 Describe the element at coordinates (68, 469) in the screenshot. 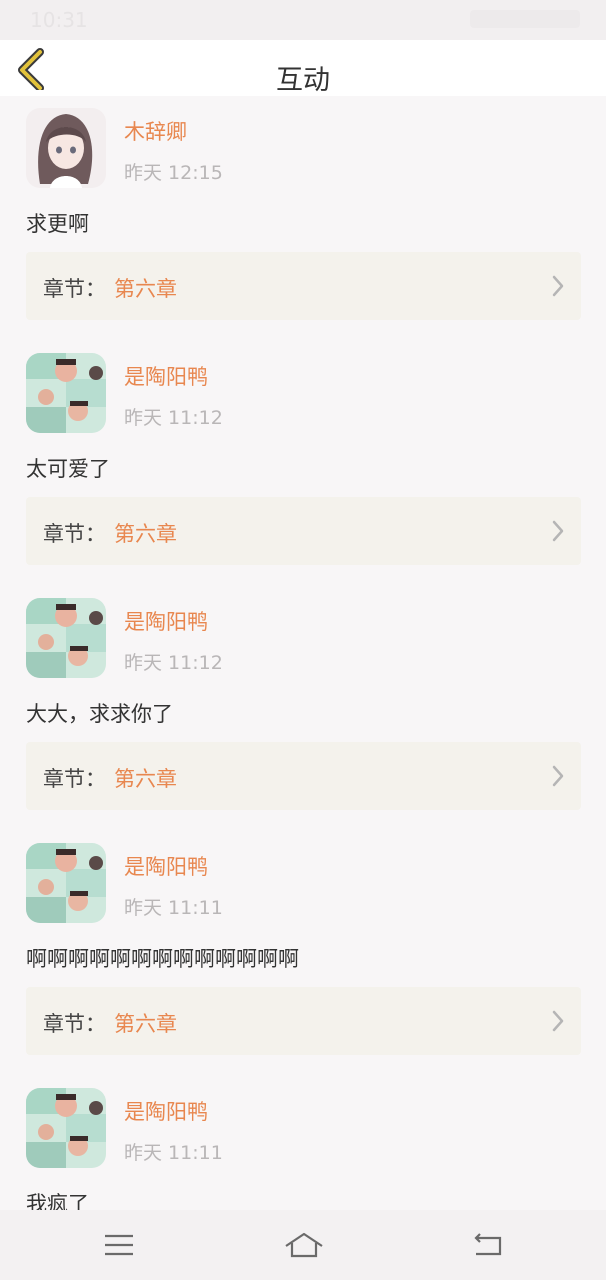

I see `comment-text: 太可爱了` at that location.